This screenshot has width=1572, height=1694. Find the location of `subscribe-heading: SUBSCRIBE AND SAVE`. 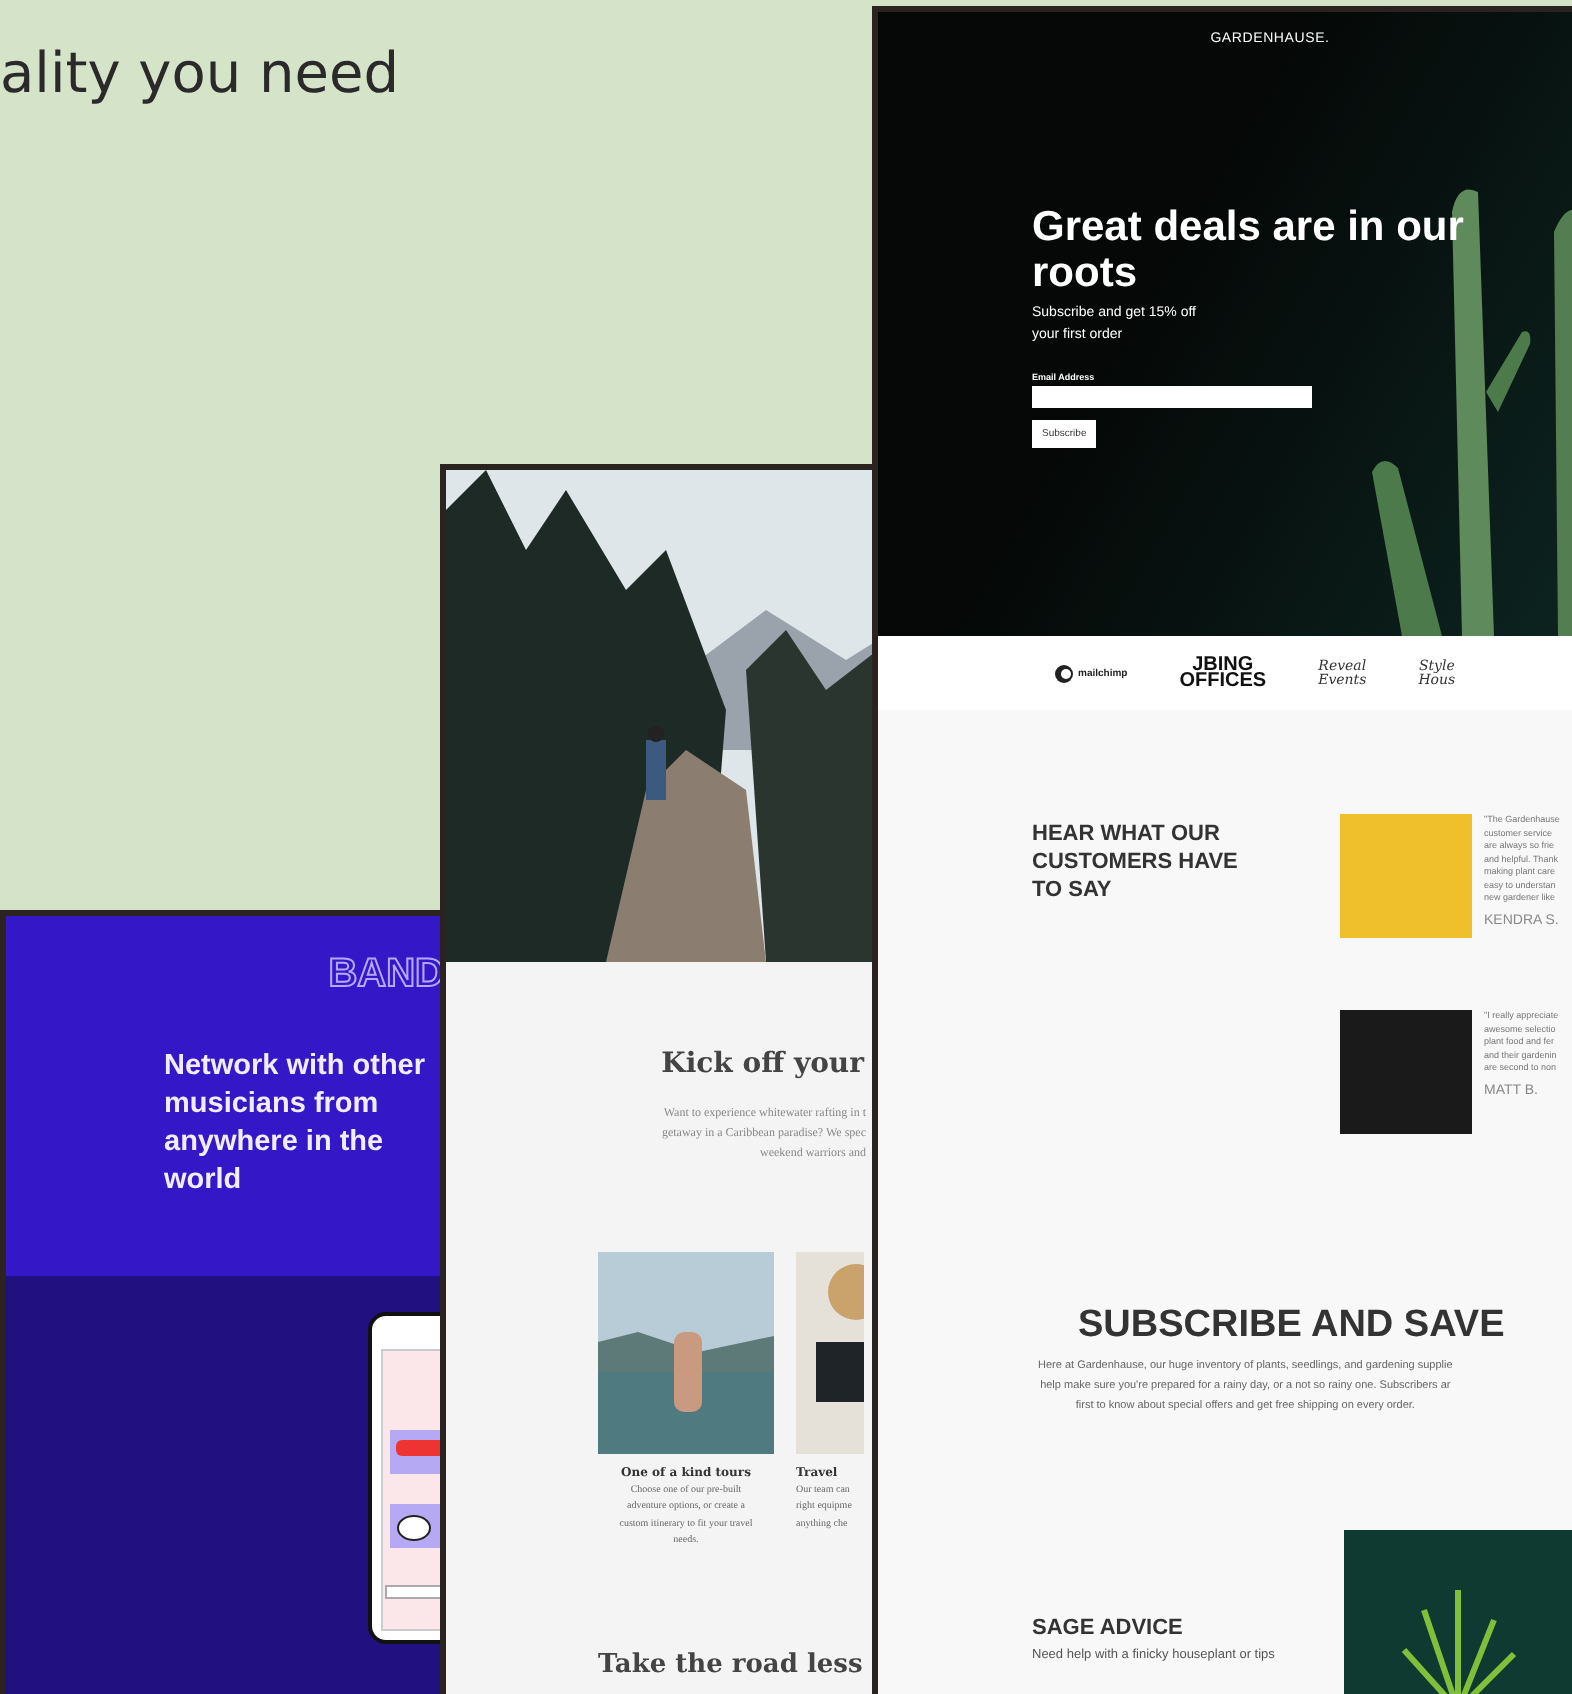

subscribe-heading: SUBSCRIBE AND SAVE is located at coordinates (1291, 1326).